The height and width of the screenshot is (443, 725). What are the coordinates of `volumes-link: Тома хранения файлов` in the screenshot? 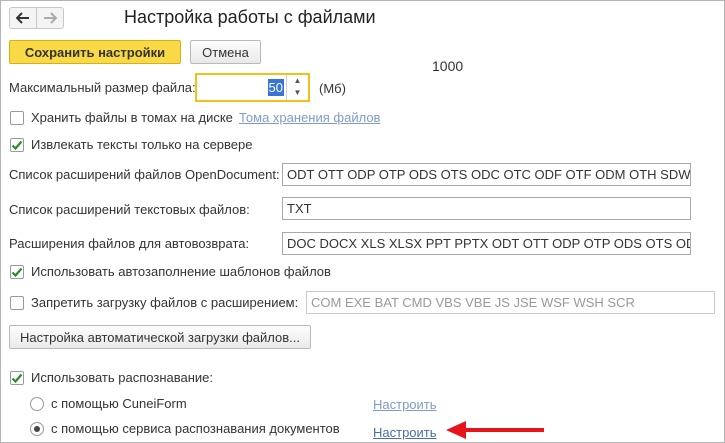 It's located at (309, 117).